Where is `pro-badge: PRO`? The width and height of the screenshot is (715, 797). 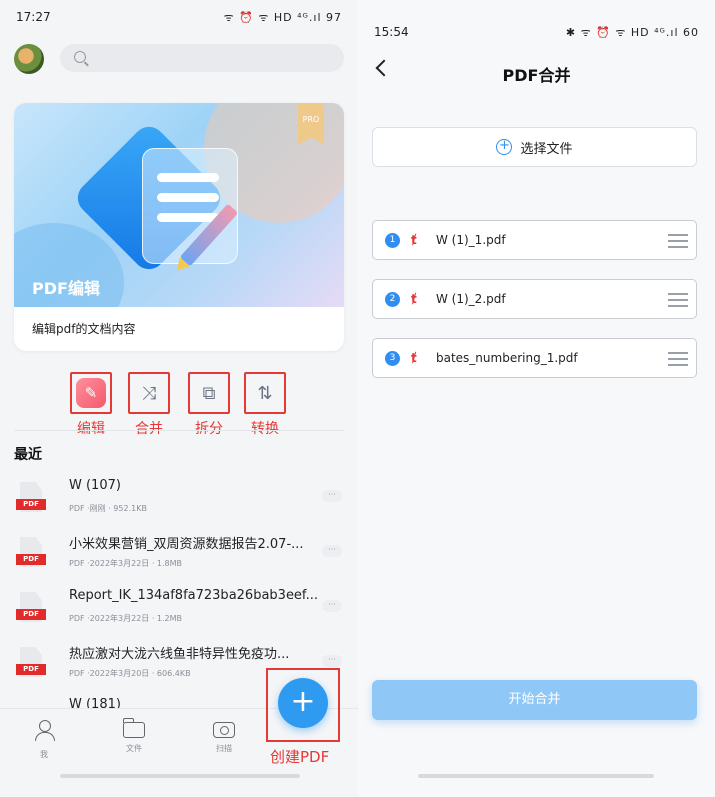 pro-badge: PRO is located at coordinates (311, 124).